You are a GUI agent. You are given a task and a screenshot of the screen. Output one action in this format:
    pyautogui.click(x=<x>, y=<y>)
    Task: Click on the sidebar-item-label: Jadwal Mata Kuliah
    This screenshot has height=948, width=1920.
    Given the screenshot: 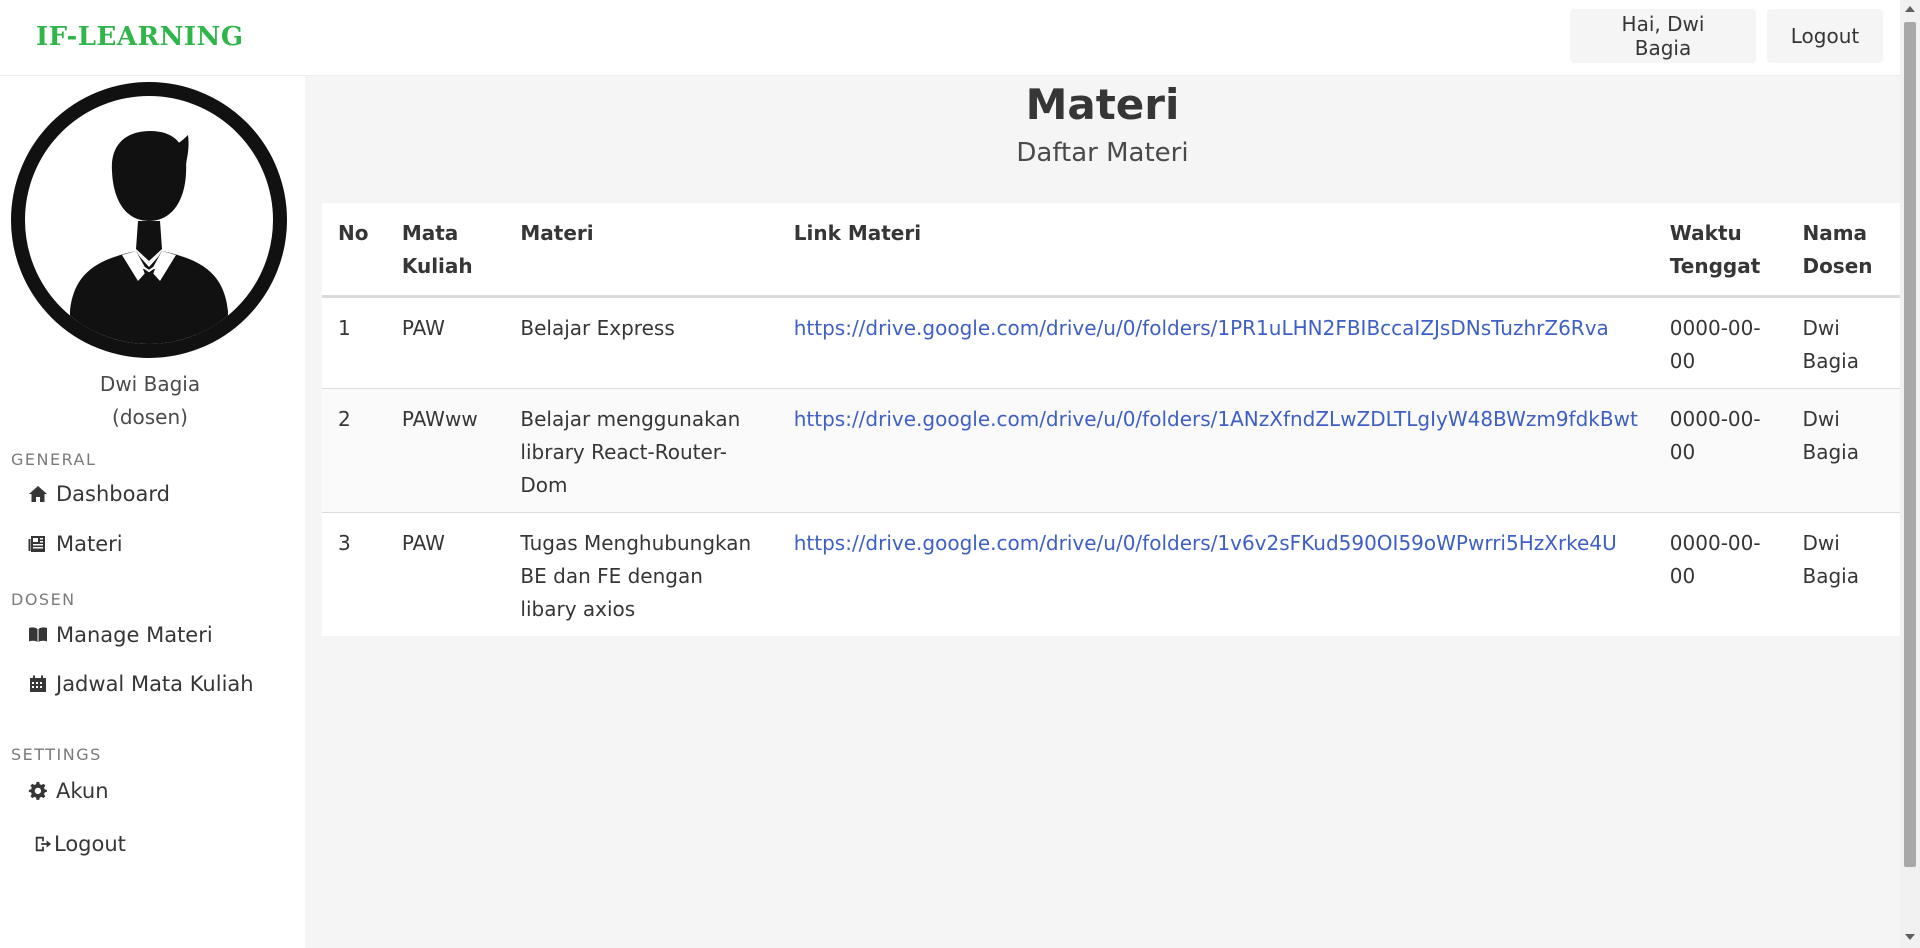 What is the action you would take?
    pyautogui.click(x=155, y=684)
    